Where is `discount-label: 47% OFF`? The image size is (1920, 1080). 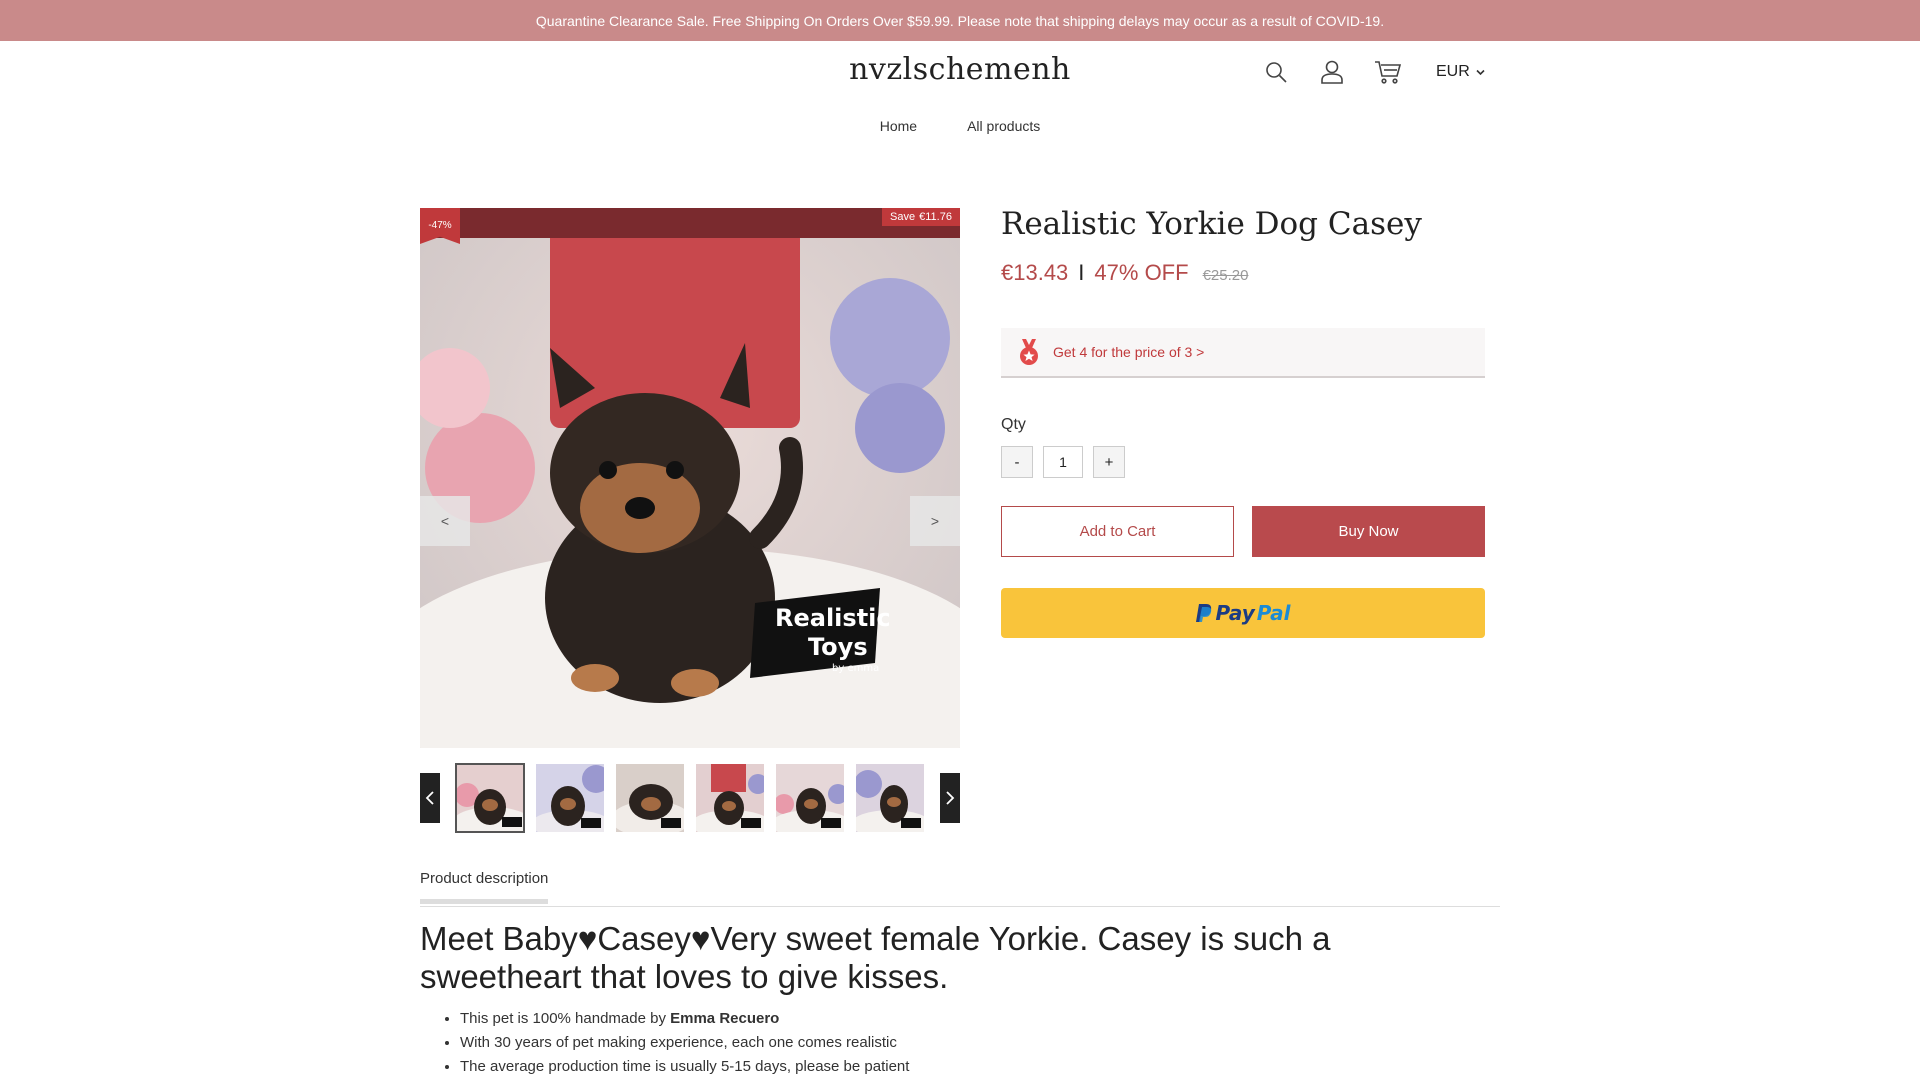 discount-label: 47% OFF is located at coordinates (1141, 272).